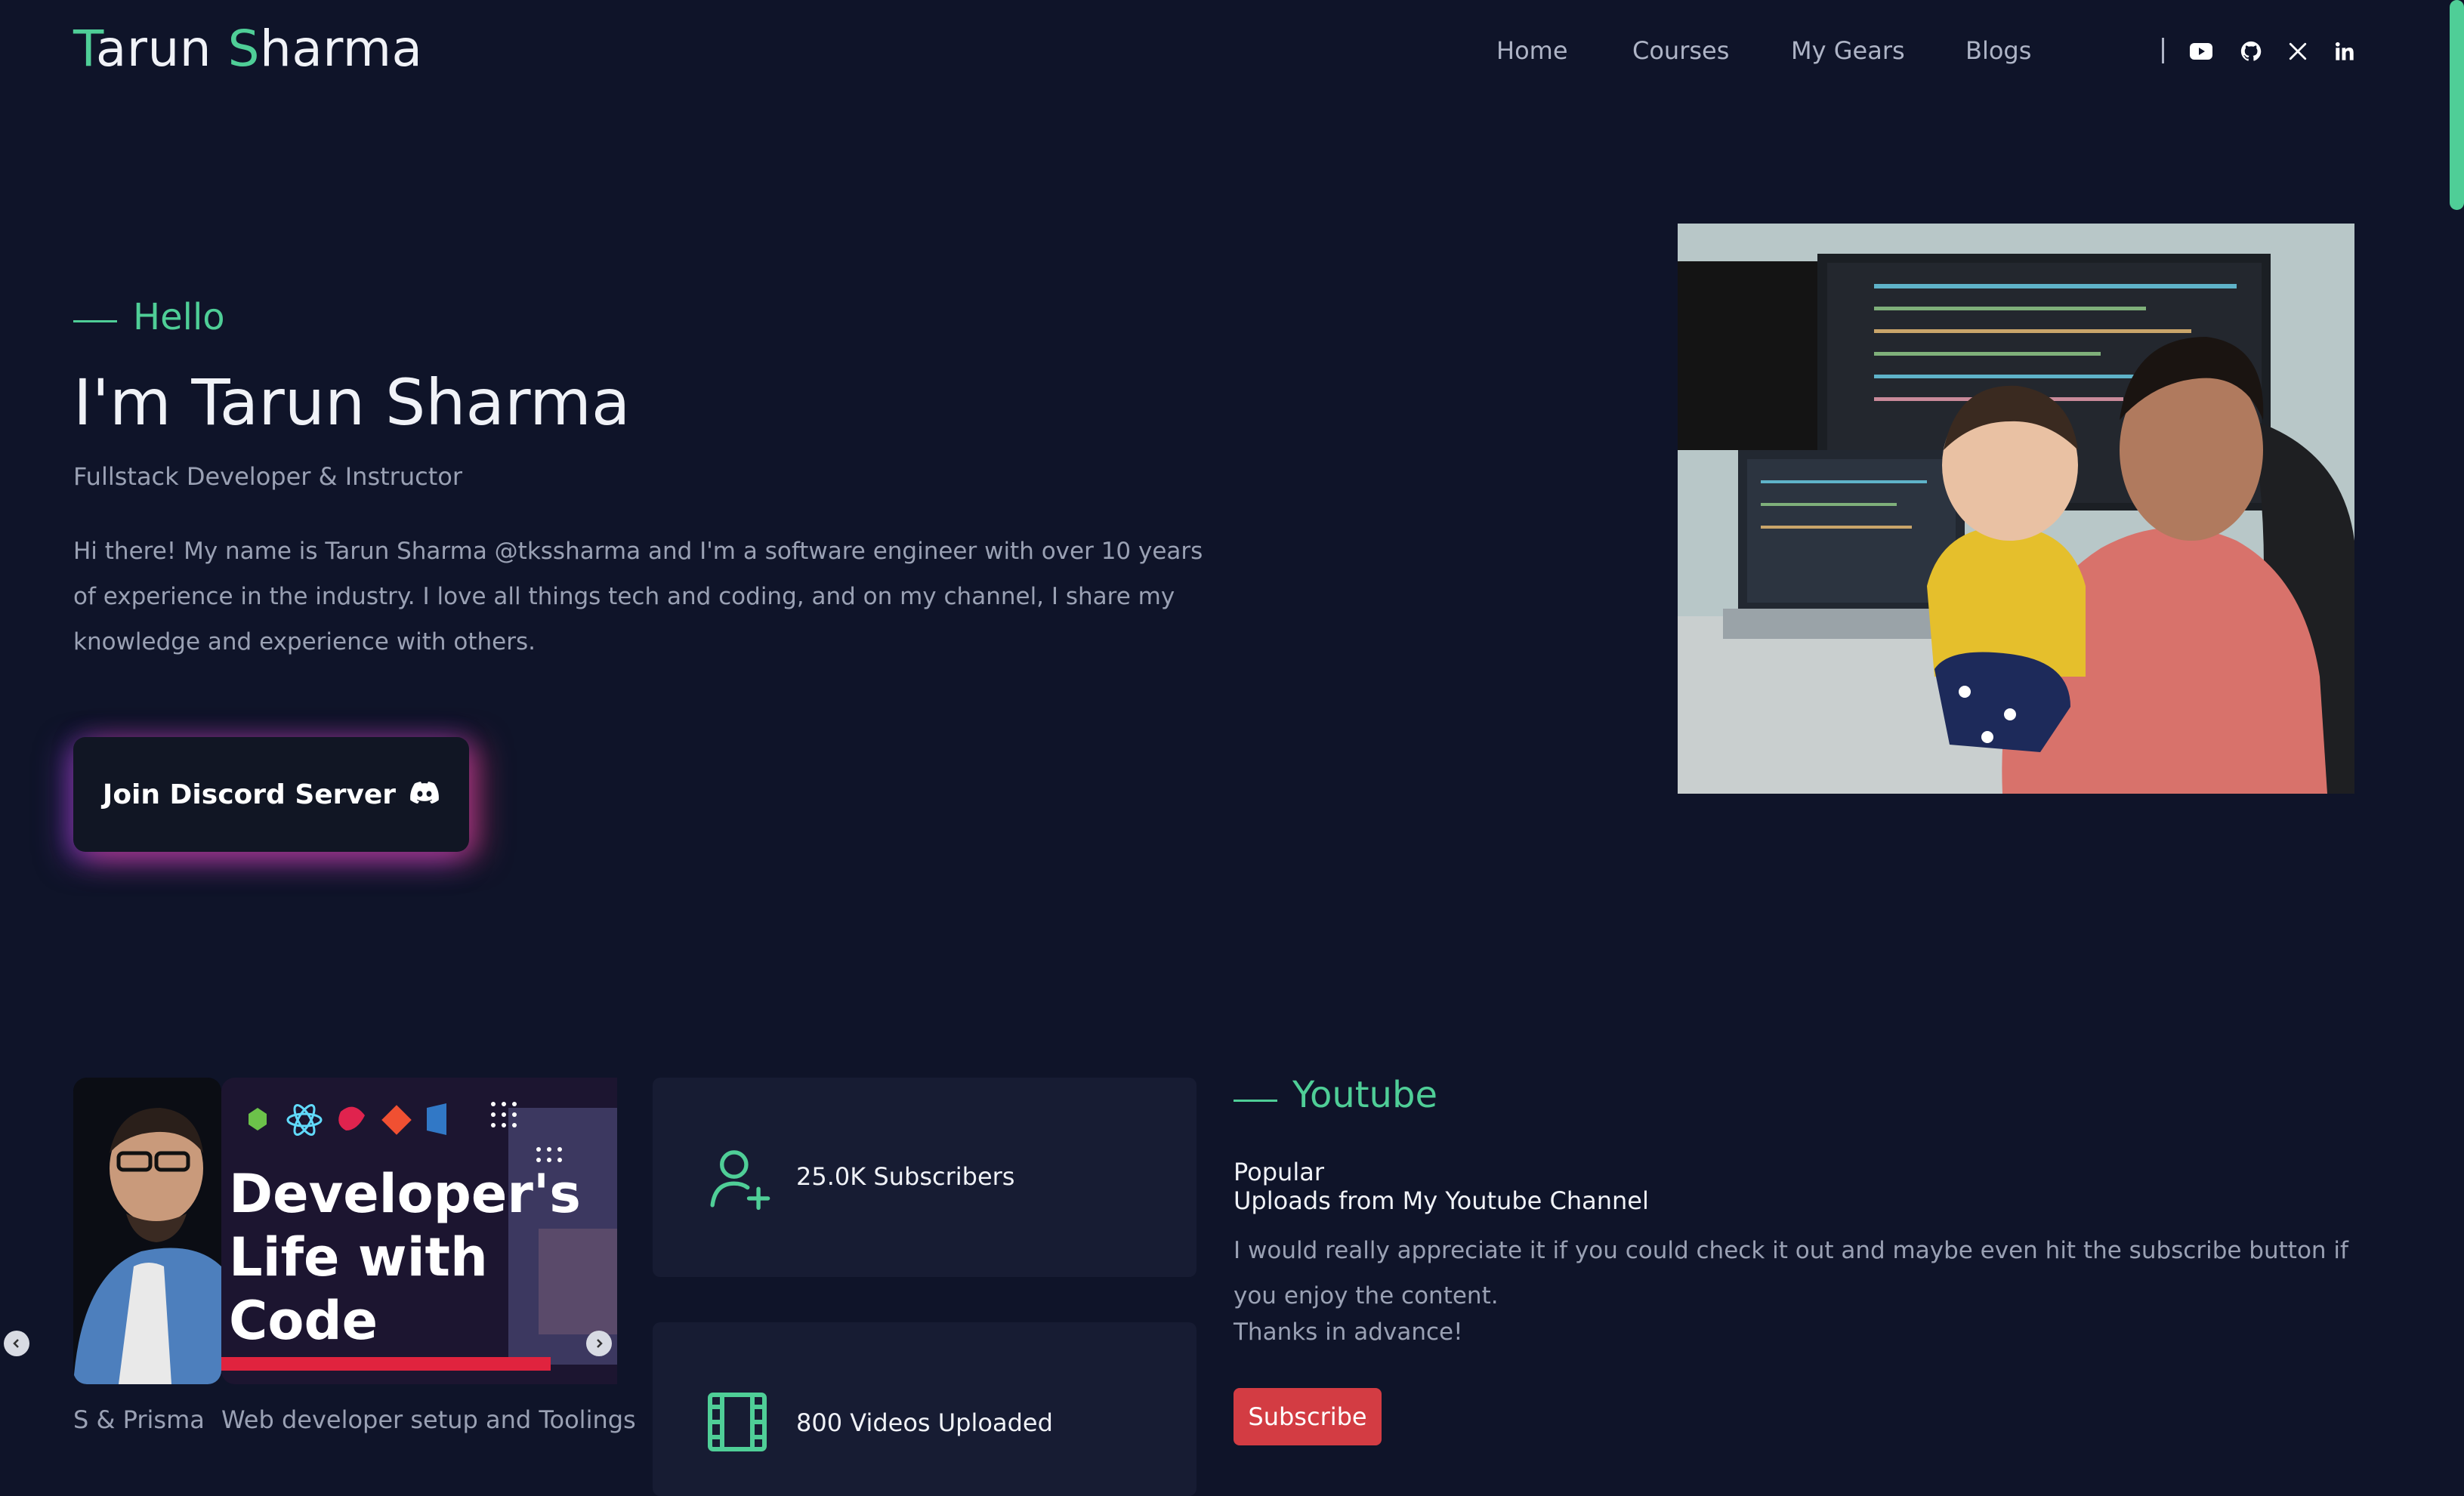 This screenshot has width=2464, height=1496. Describe the element at coordinates (2251, 51) in the screenshot. I see `github-icon` at that location.